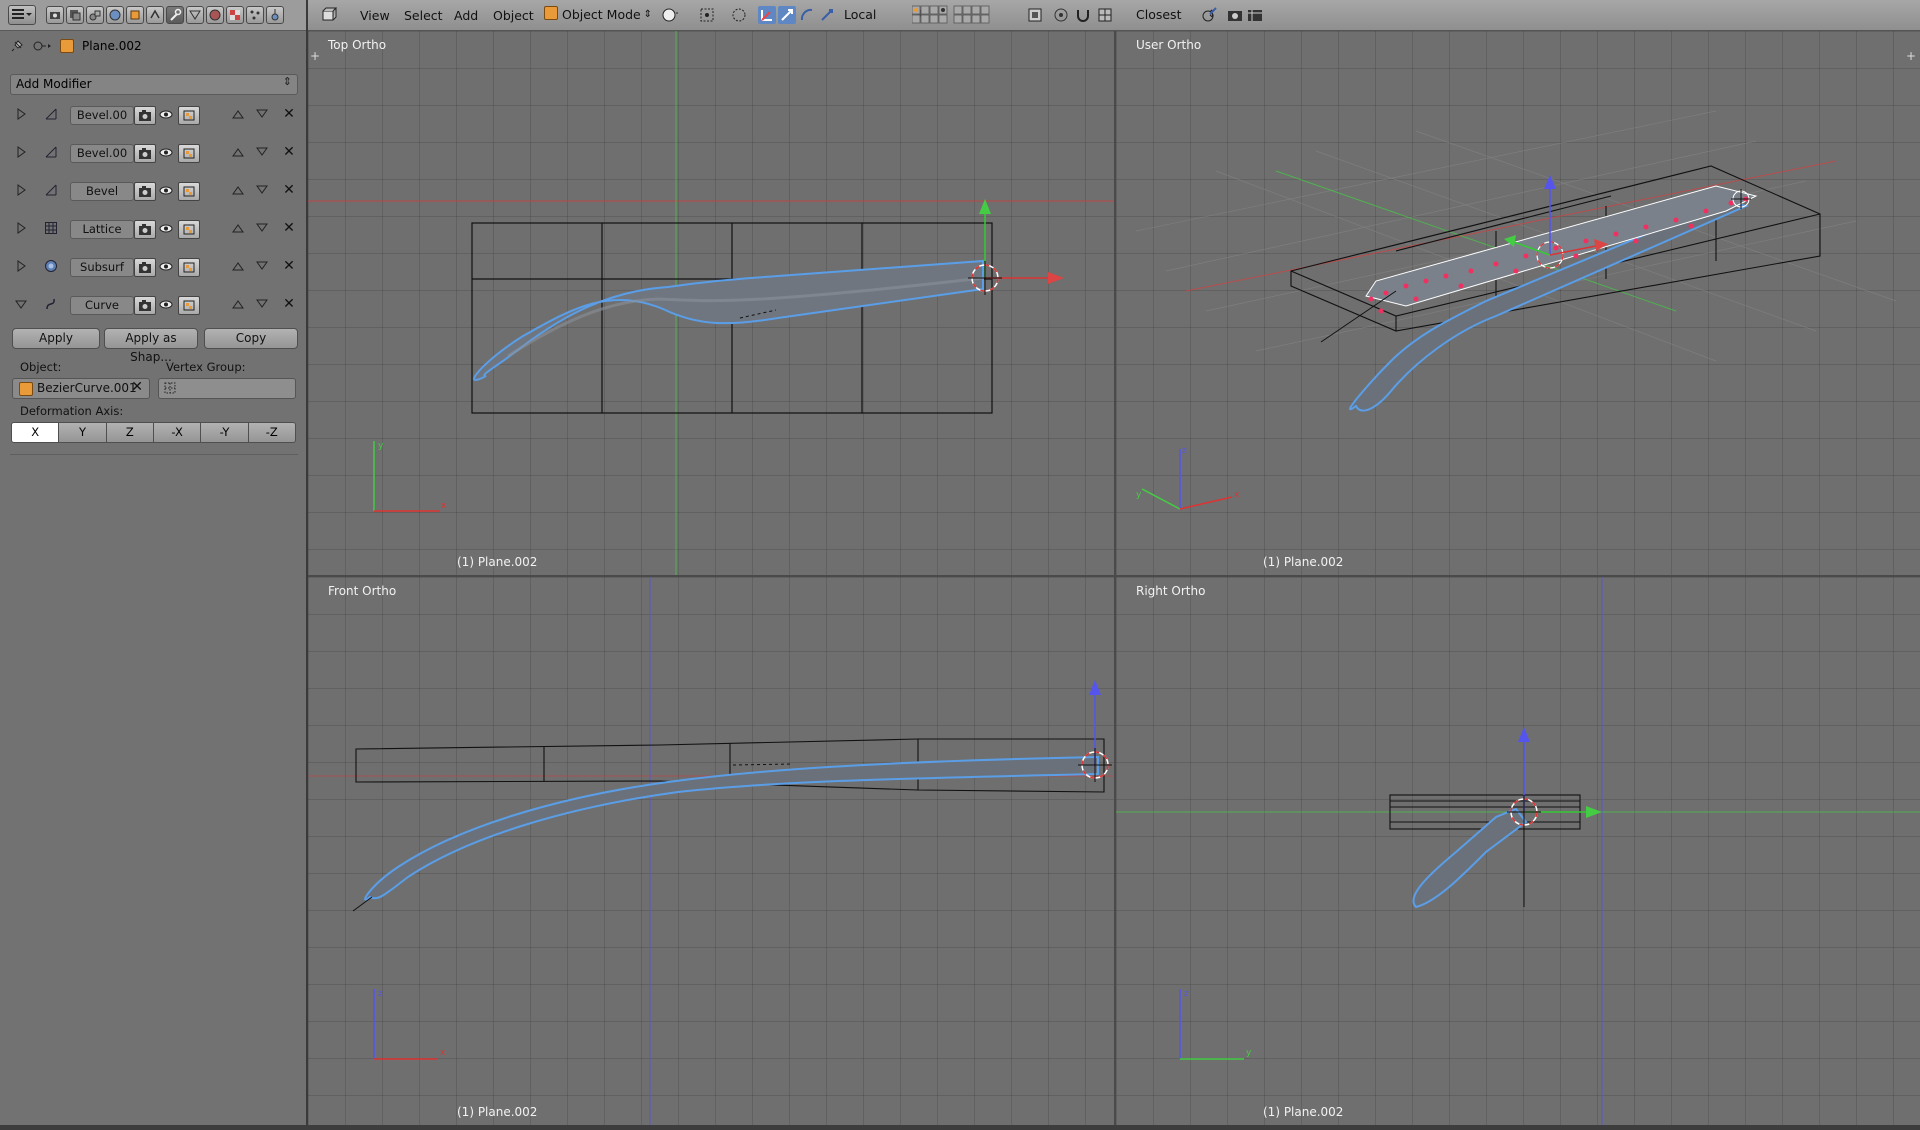  What do you see at coordinates (827, 15) in the screenshot?
I see `scale-manipulator-icon` at bounding box center [827, 15].